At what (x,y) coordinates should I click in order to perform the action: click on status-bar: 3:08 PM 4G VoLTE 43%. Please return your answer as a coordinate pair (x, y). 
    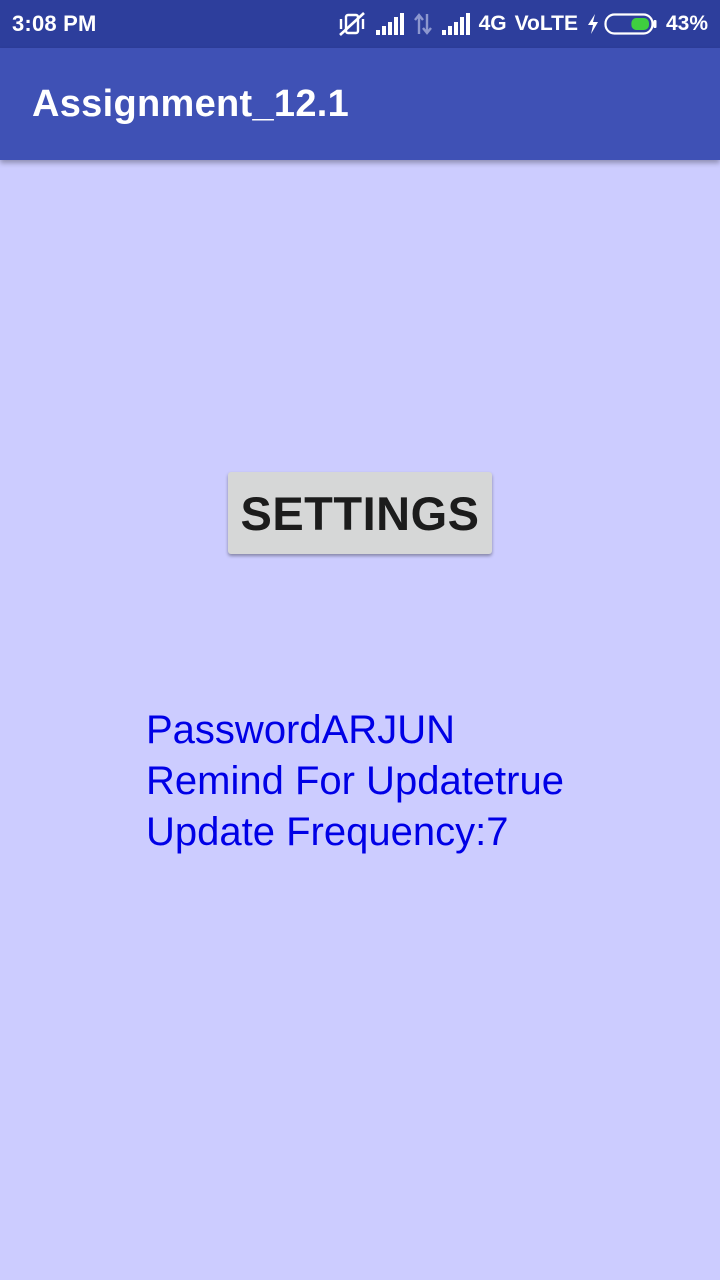
    Looking at the image, I should click on (360, 24).